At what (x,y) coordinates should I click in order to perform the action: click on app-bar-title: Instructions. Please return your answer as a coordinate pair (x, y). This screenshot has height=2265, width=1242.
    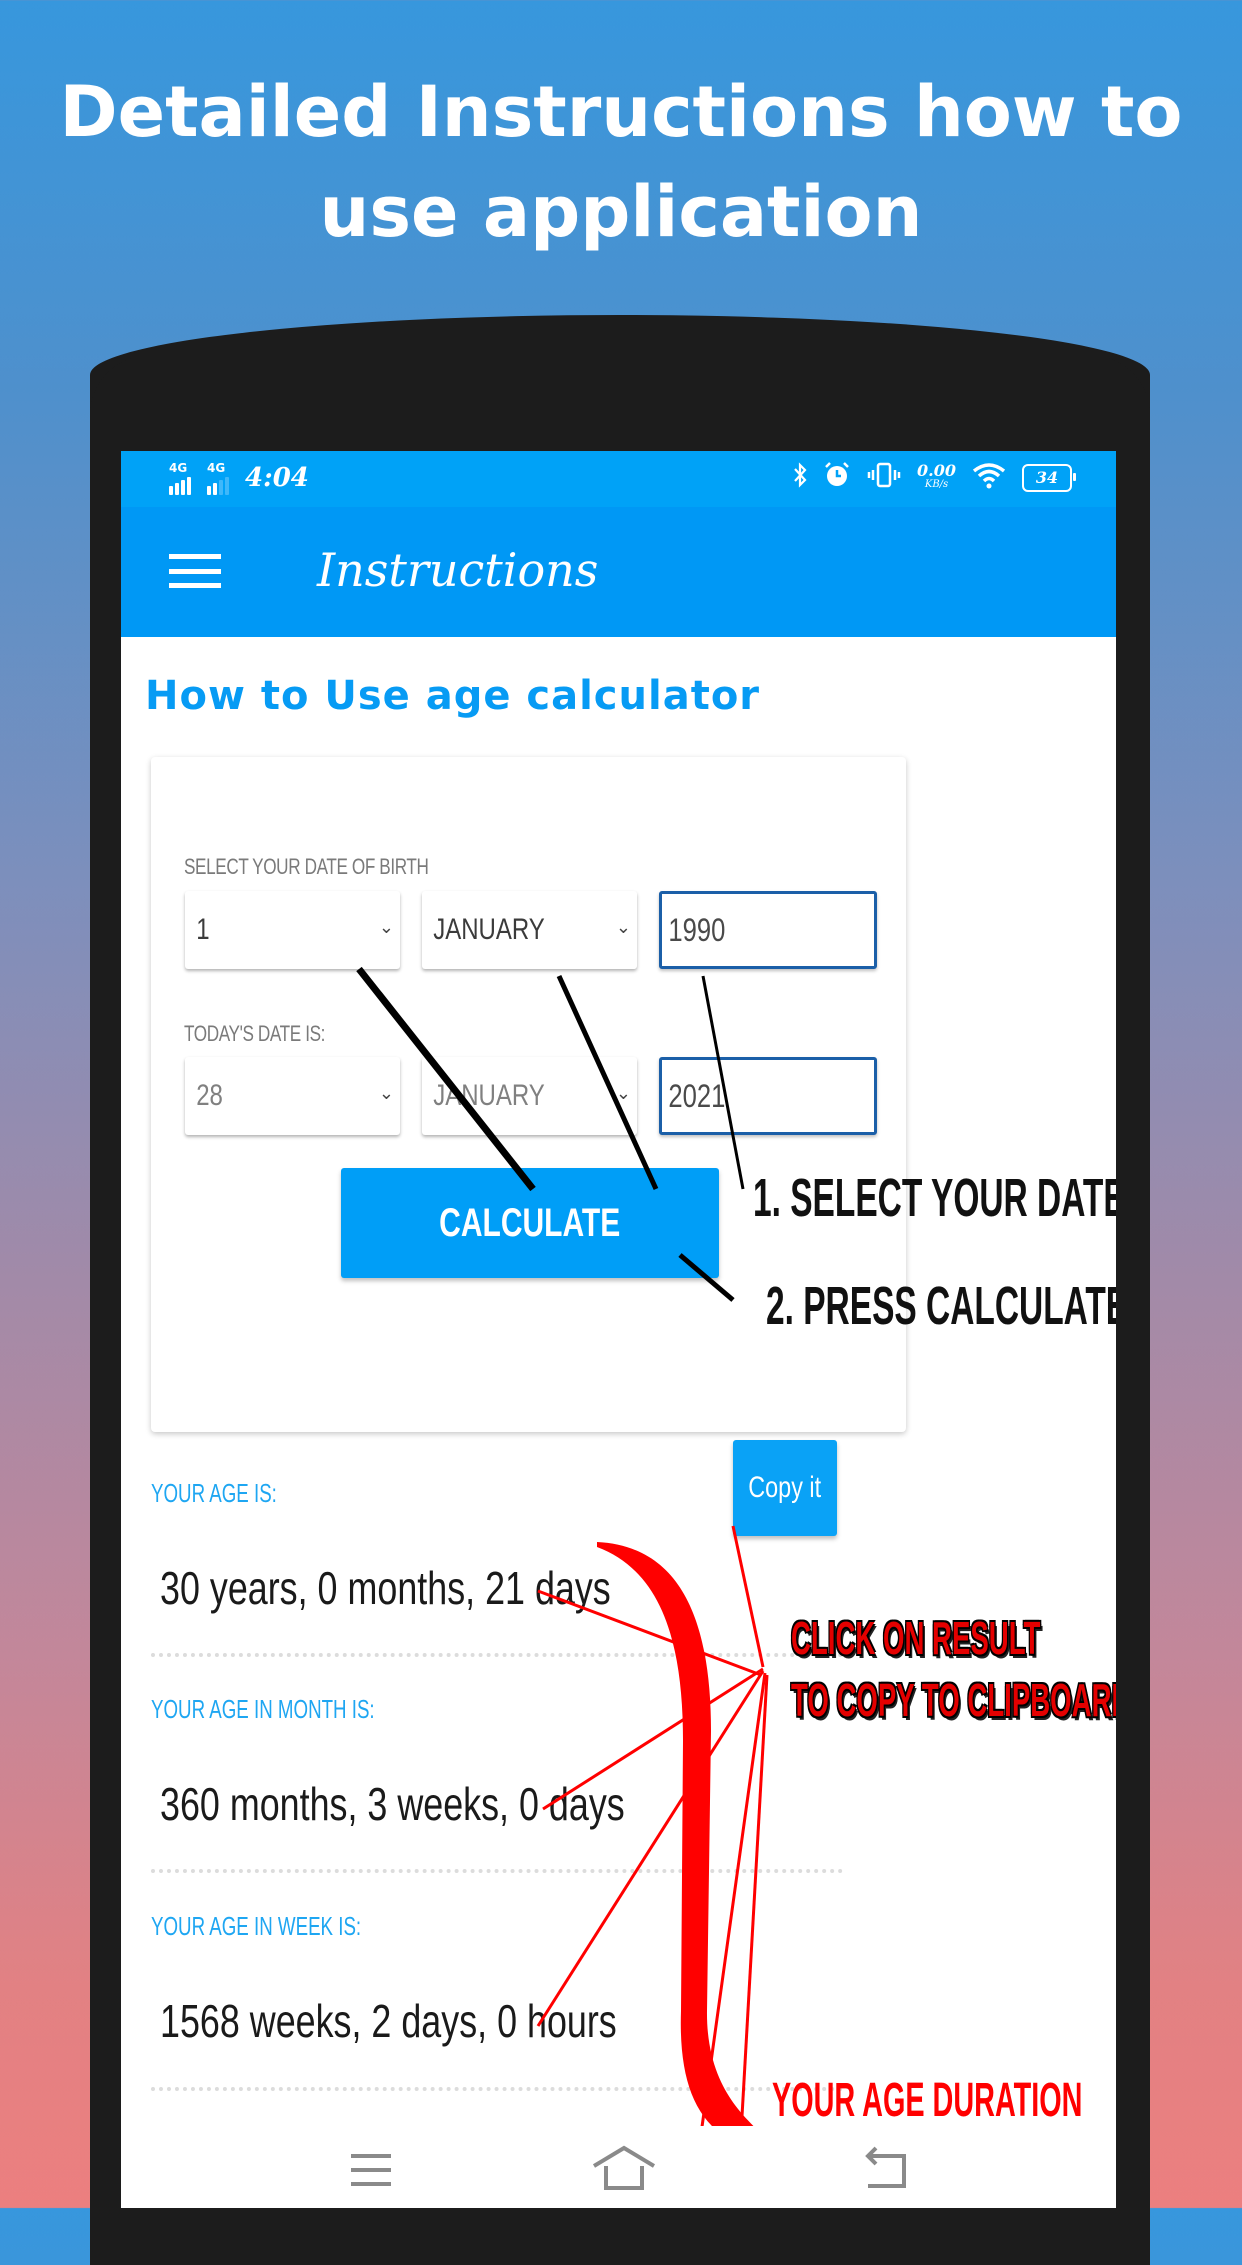
    Looking at the image, I should click on (458, 570).